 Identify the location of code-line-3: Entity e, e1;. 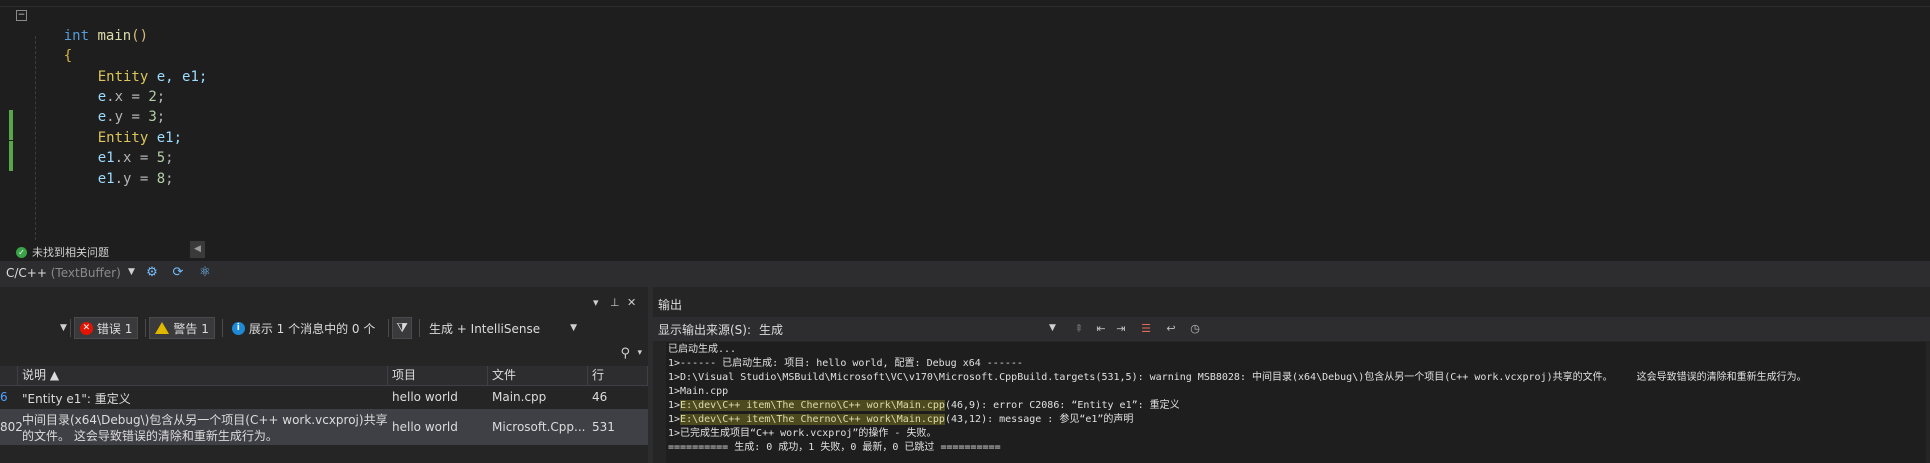
(136, 66).